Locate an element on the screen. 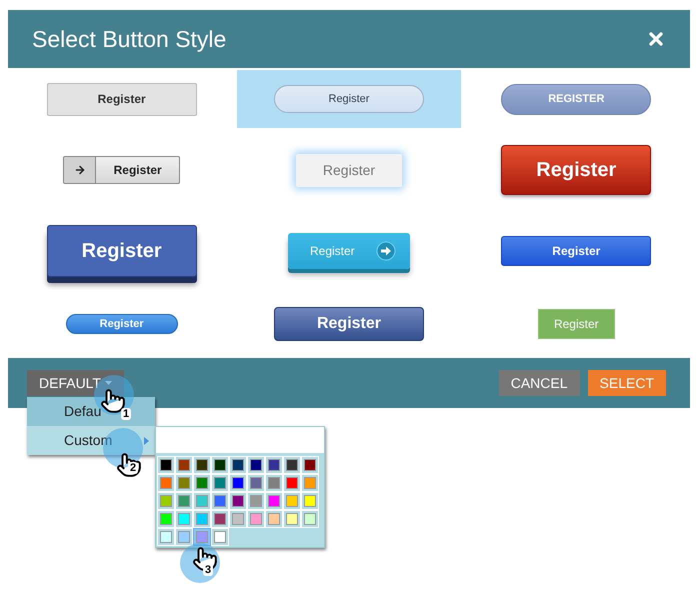 This screenshot has width=698, height=605. dialog-title: Select Button Style is located at coordinates (129, 39).